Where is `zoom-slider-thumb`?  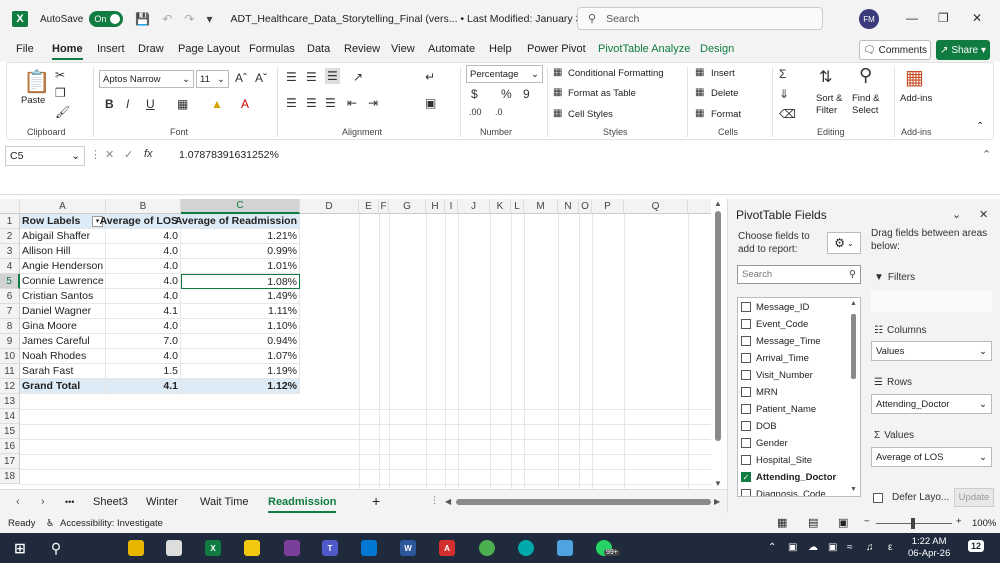
zoom-slider-thumb is located at coordinates (913, 523).